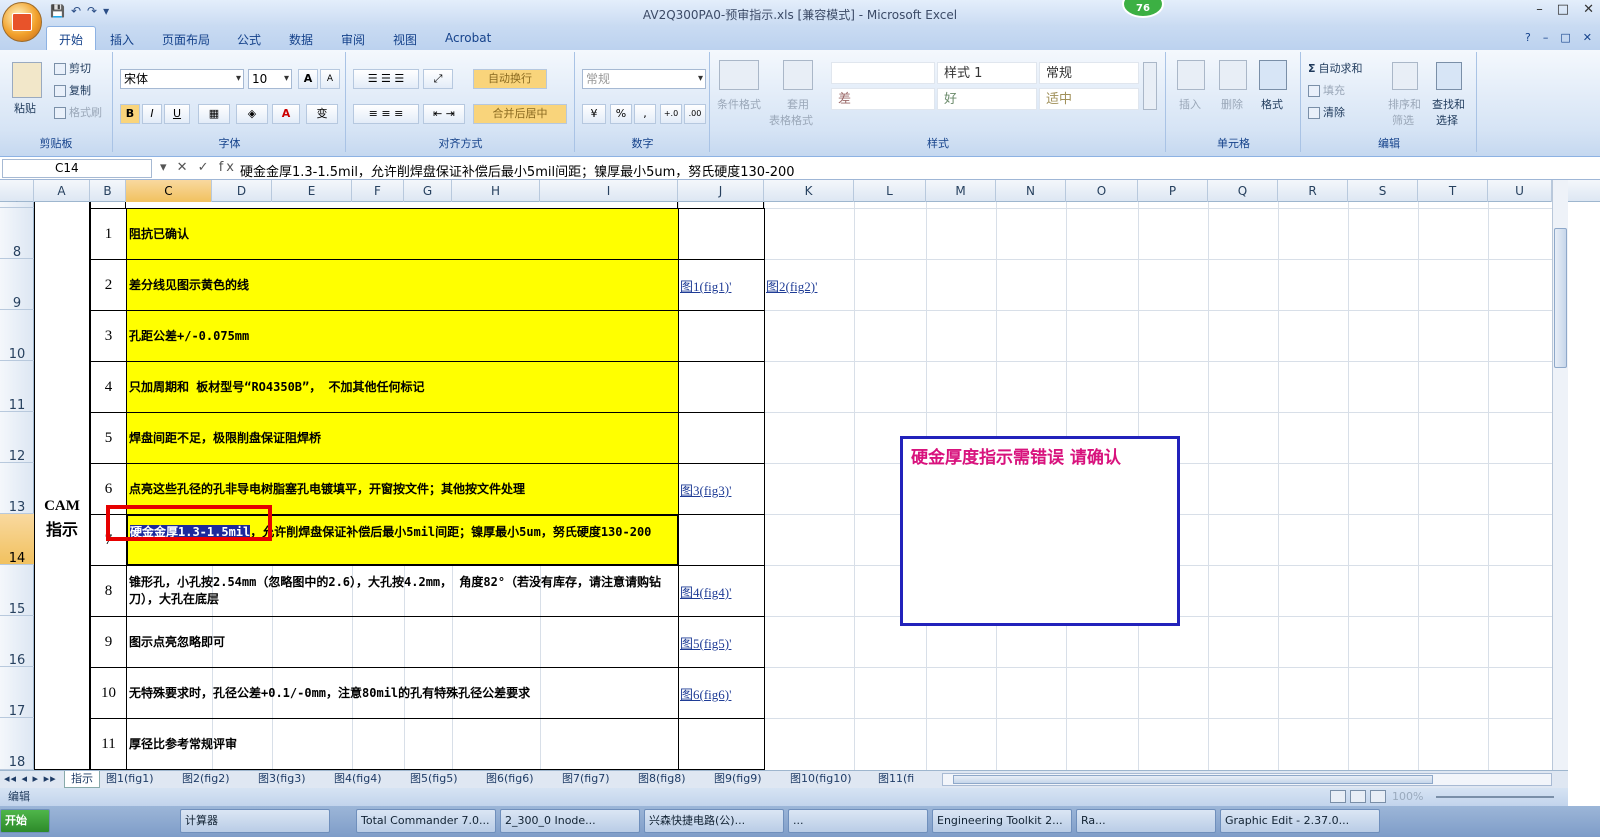  I want to click on font-name-select: 宋体, so click(182, 79).